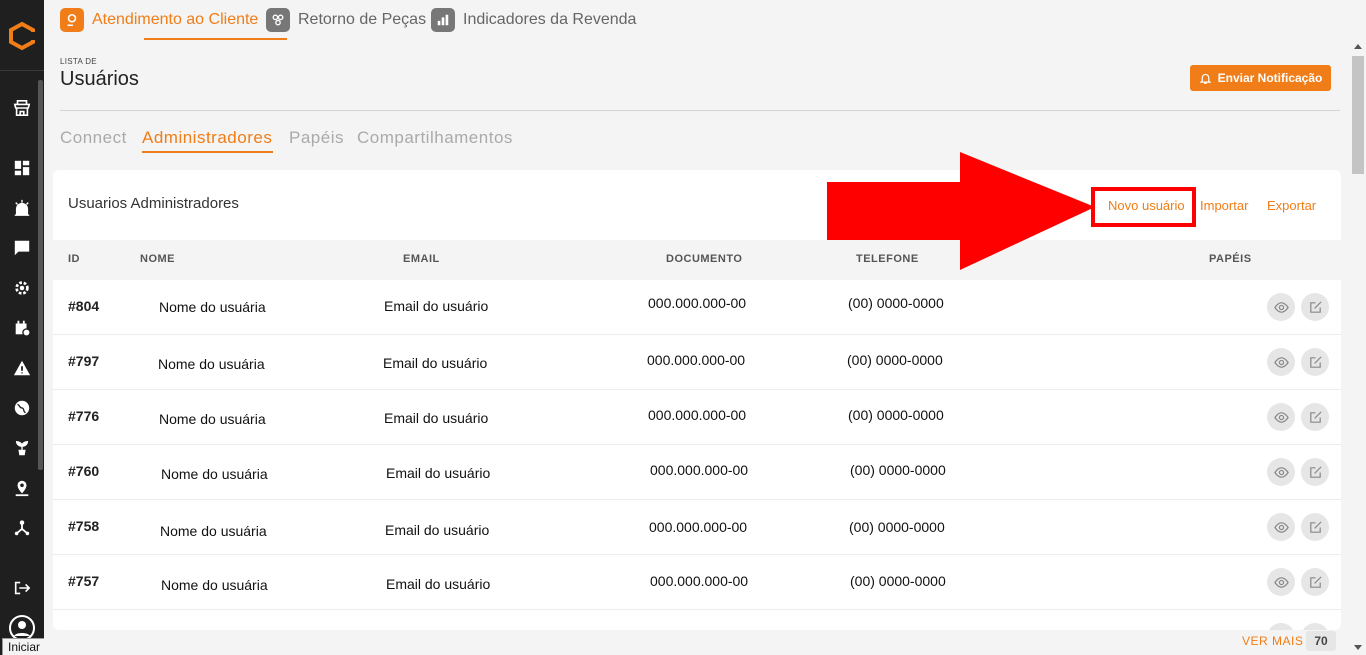 The height and width of the screenshot is (655, 1366). What do you see at coordinates (278, 20) in the screenshot?
I see `parts-icon` at bounding box center [278, 20].